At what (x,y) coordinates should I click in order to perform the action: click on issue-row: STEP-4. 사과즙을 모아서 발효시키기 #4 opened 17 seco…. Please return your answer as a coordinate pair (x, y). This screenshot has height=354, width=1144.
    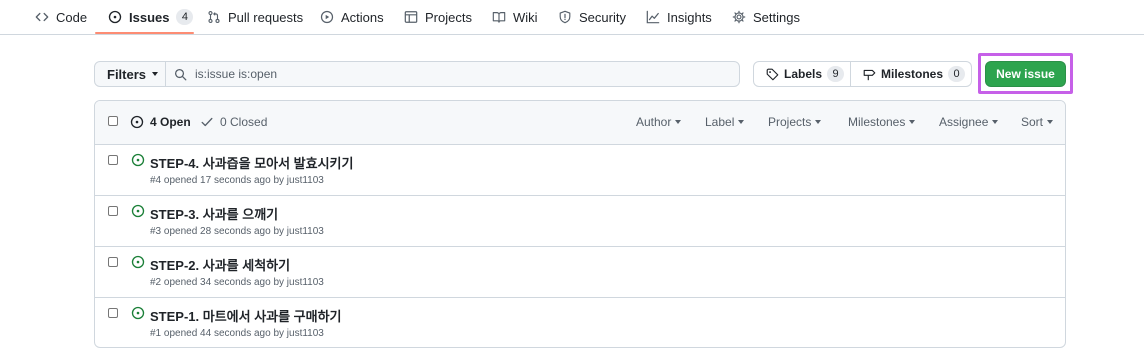
    Looking at the image, I should click on (580, 170).